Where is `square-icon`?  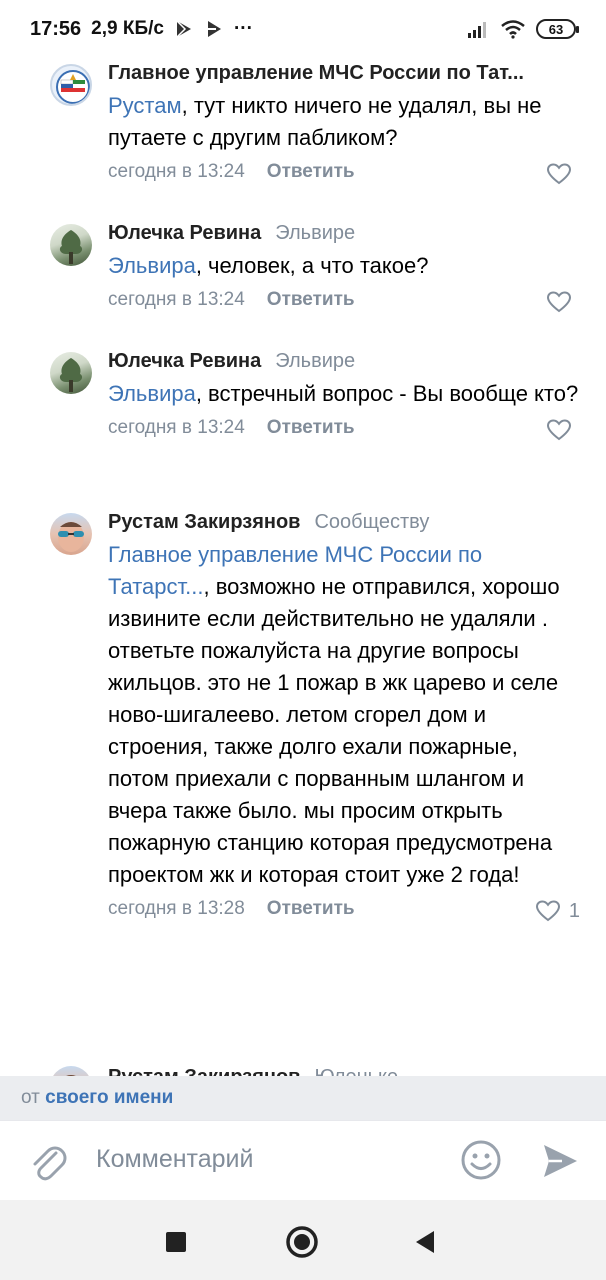 square-icon is located at coordinates (176, 1242).